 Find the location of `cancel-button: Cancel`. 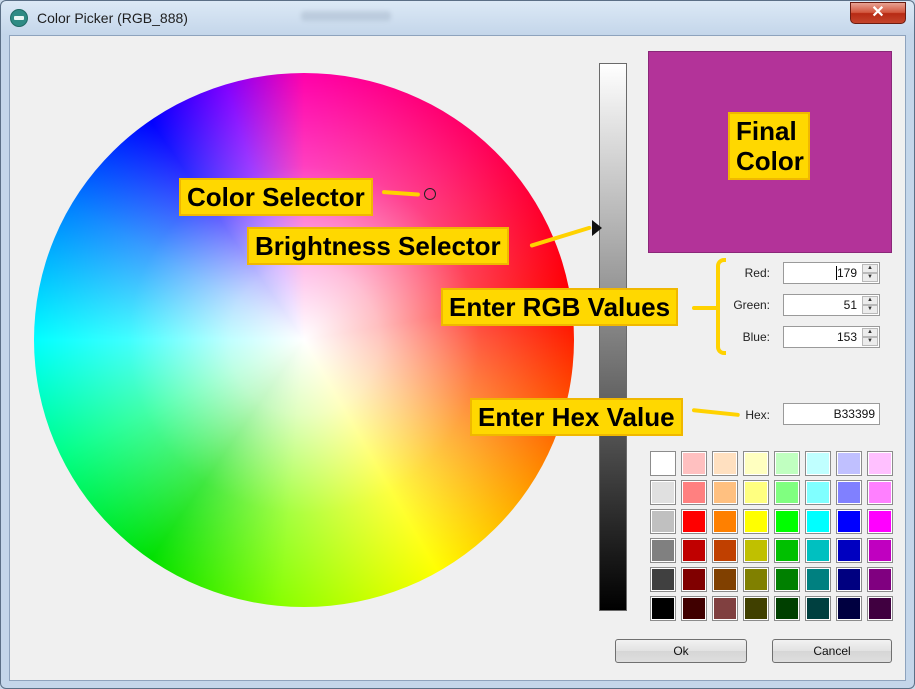

cancel-button: Cancel is located at coordinates (832, 651).